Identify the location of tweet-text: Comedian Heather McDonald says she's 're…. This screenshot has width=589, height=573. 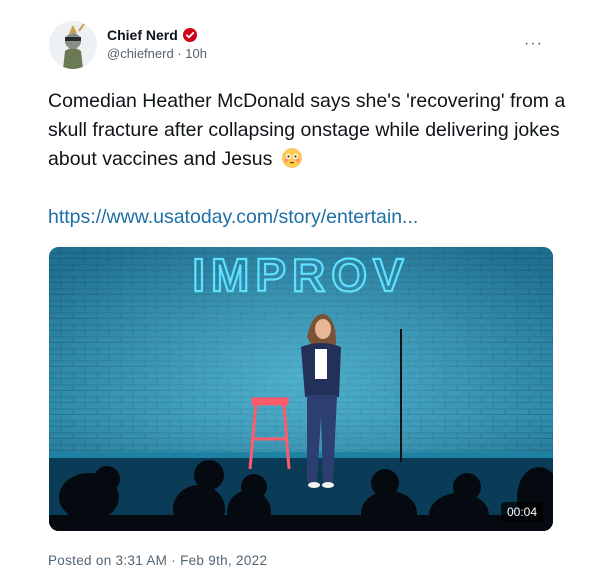
(308, 130).